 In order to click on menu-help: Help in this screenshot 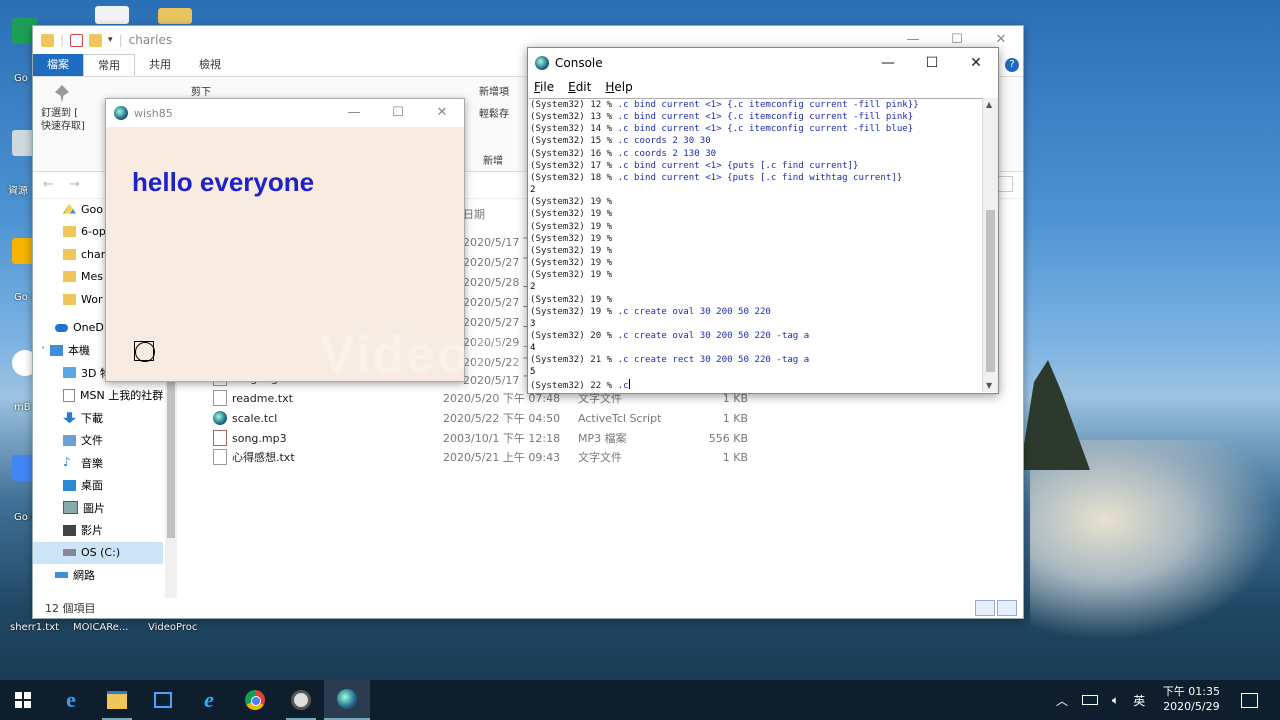, I will do `click(618, 87)`.